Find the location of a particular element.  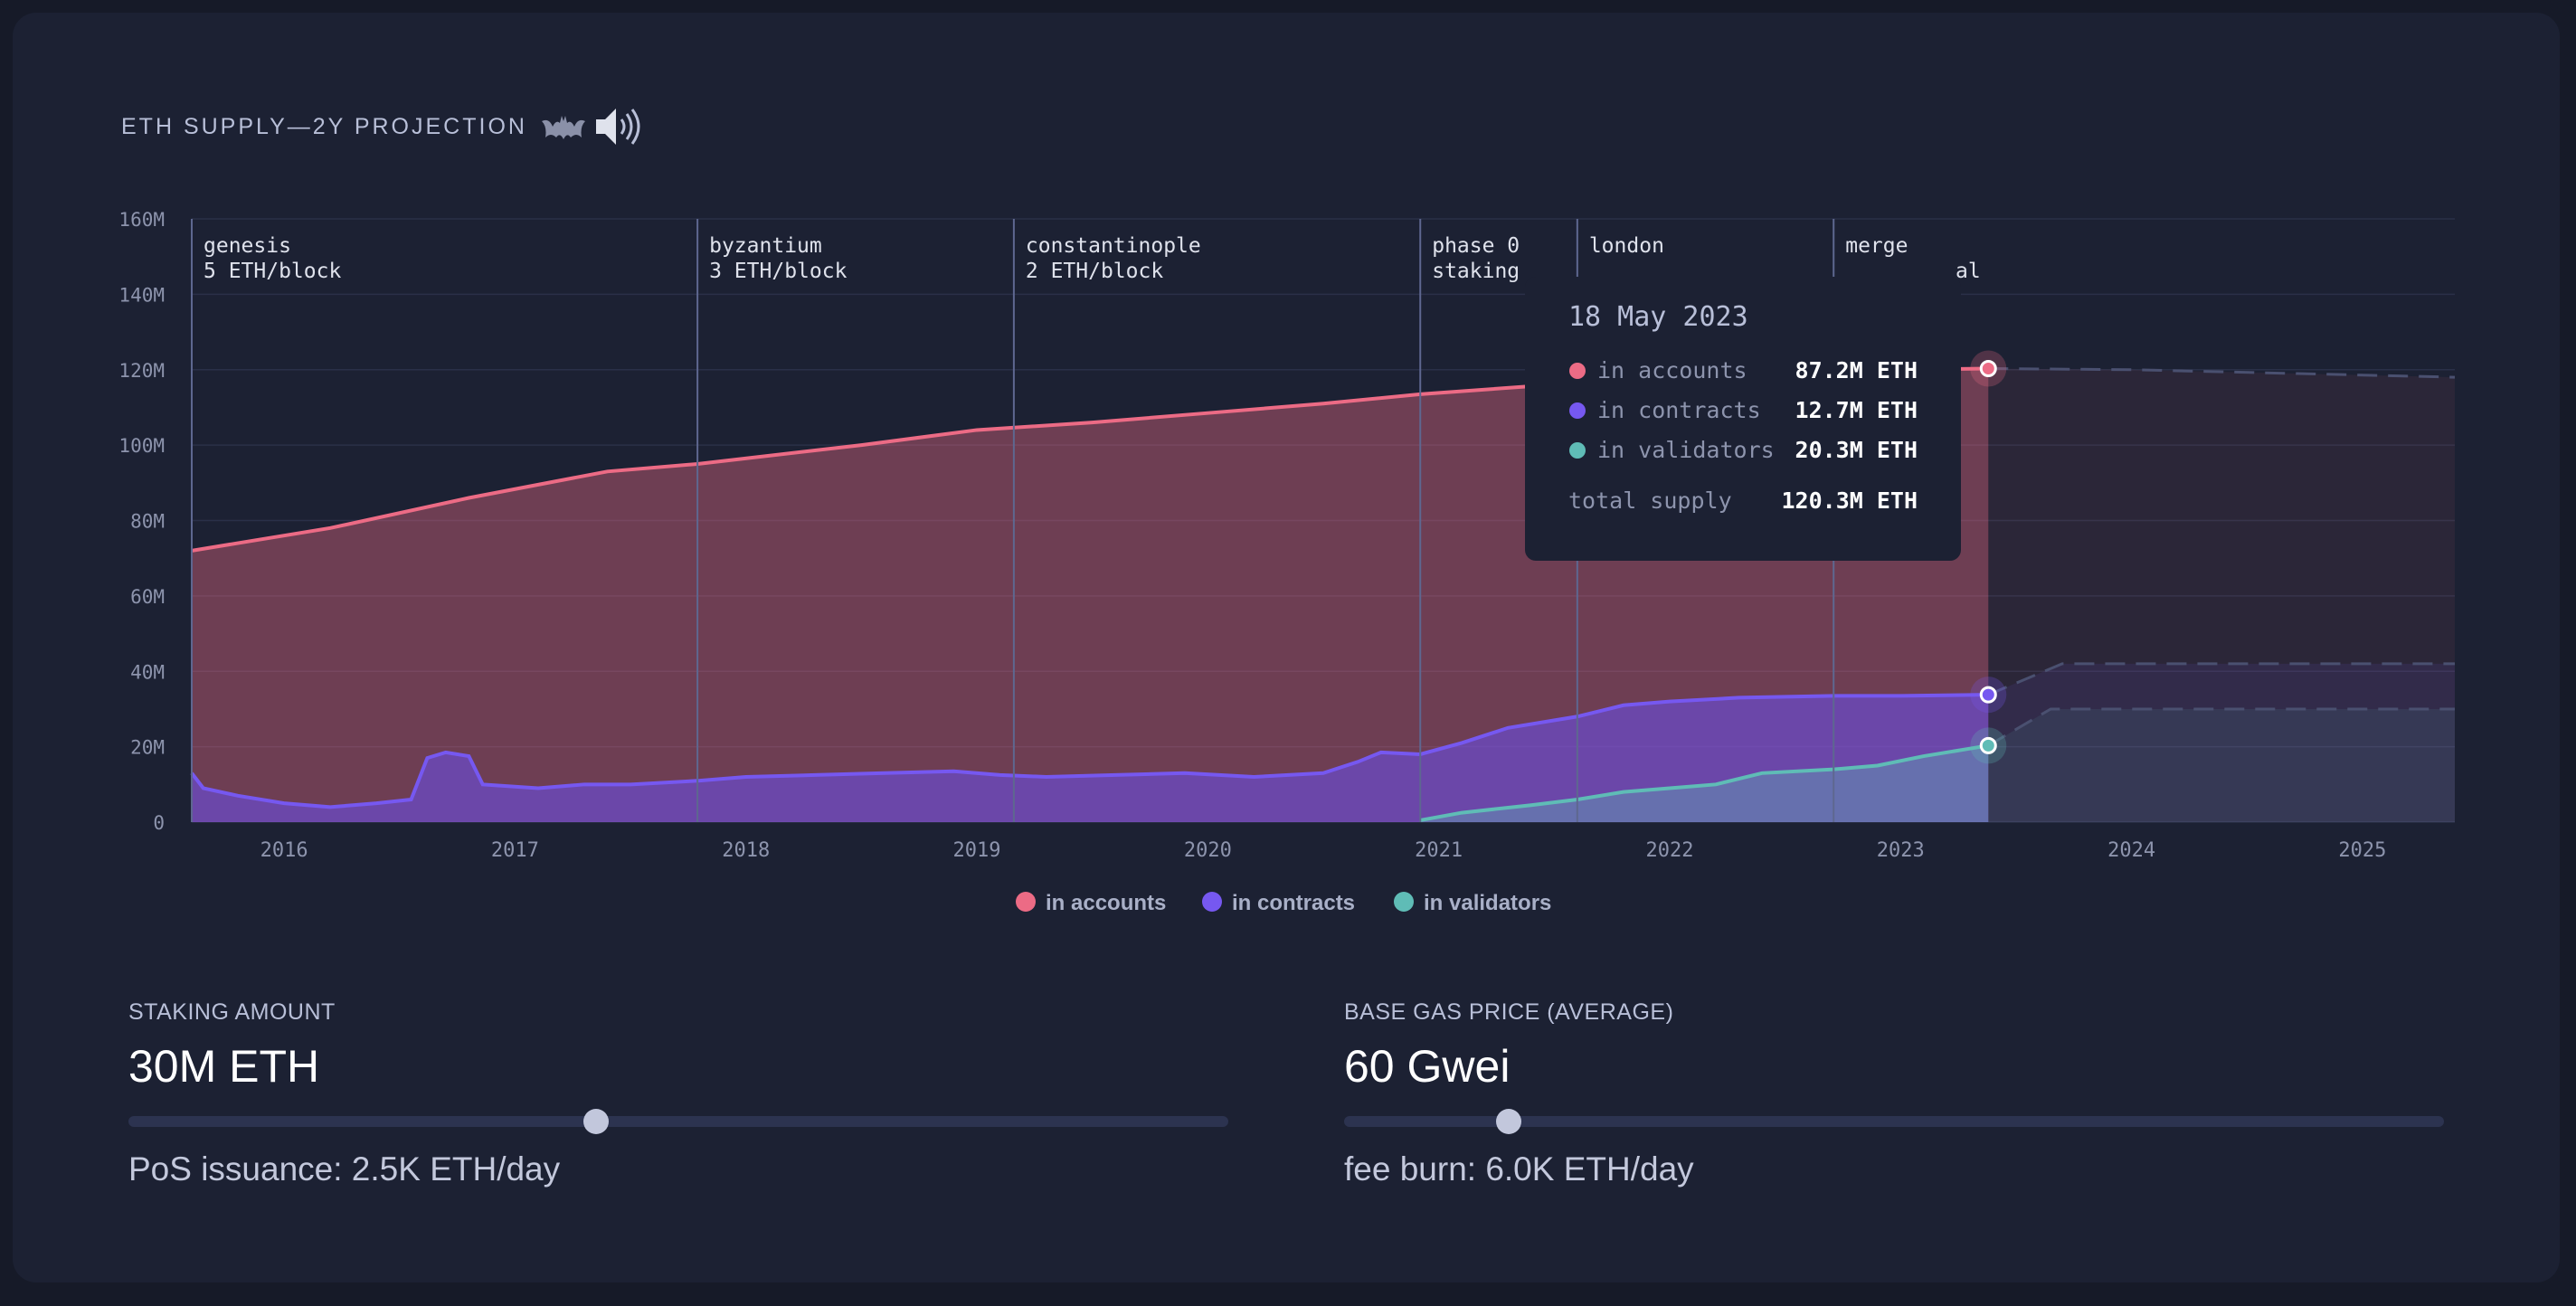

tooltip-total-label: total supply is located at coordinates (1650, 500).